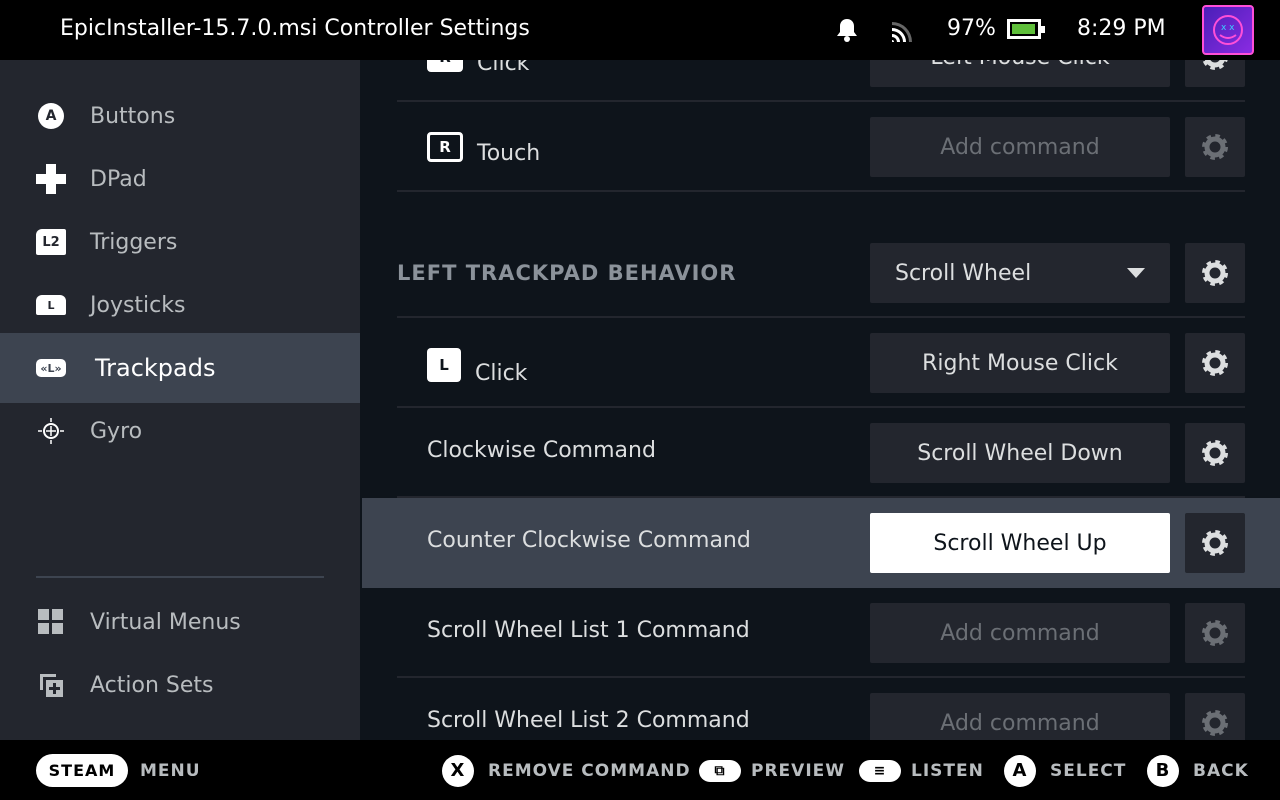 This screenshot has height=800, width=1280. Describe the element at coordinates (821, 363) in the screenshot. I see `setting-row-left-click: L Click Right Mouse Click` at that location.